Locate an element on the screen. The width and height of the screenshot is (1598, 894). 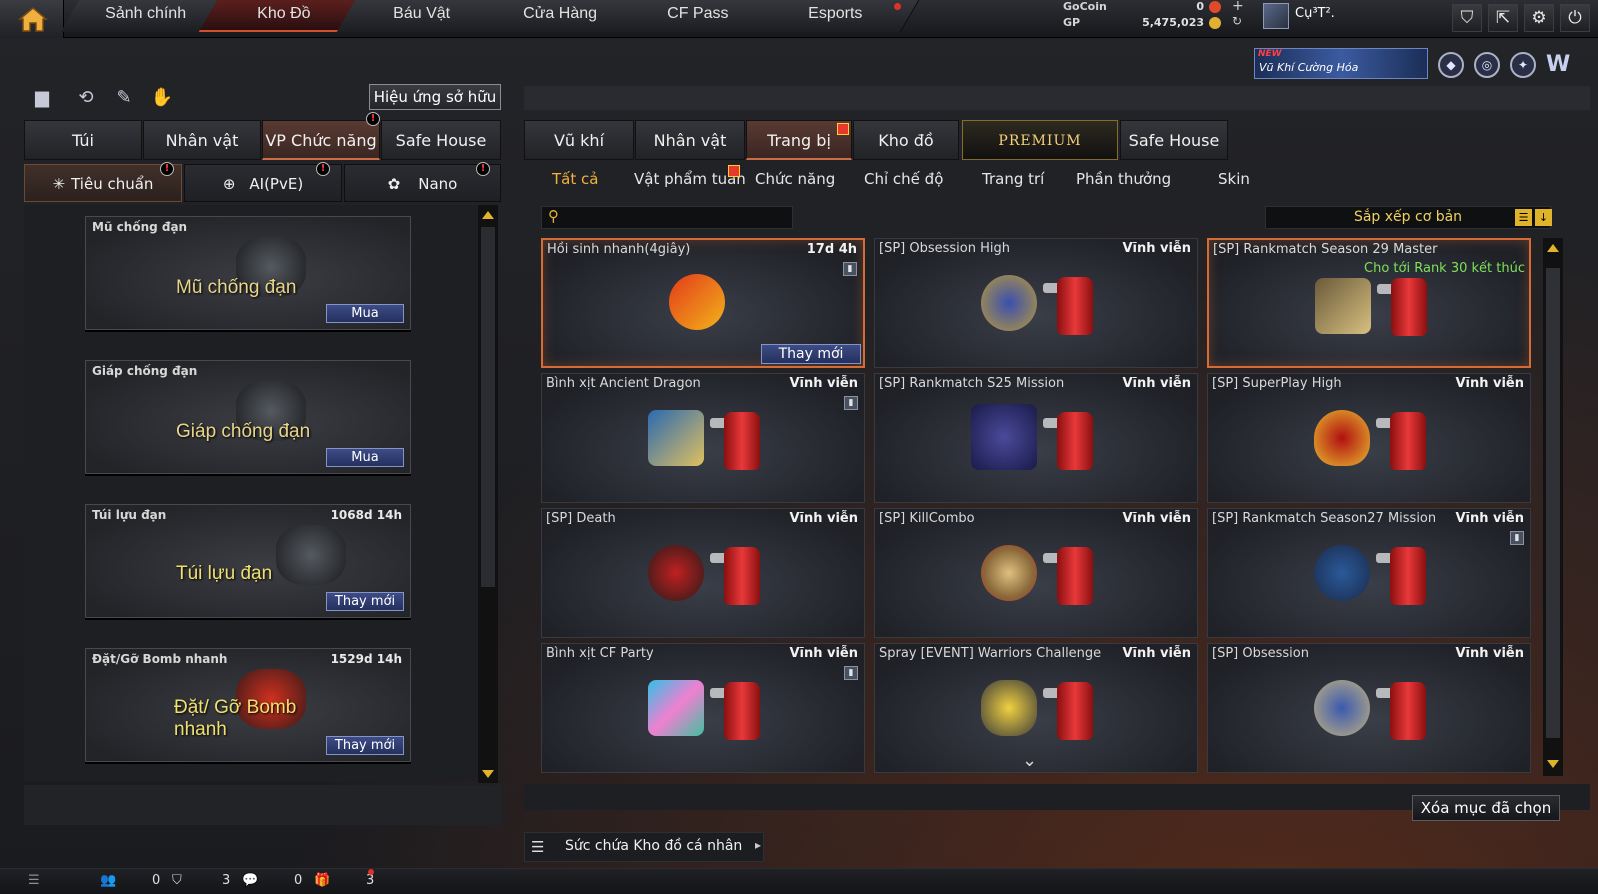
chevron-down-icon: ⌄ is located at coordinates (1029, 760).